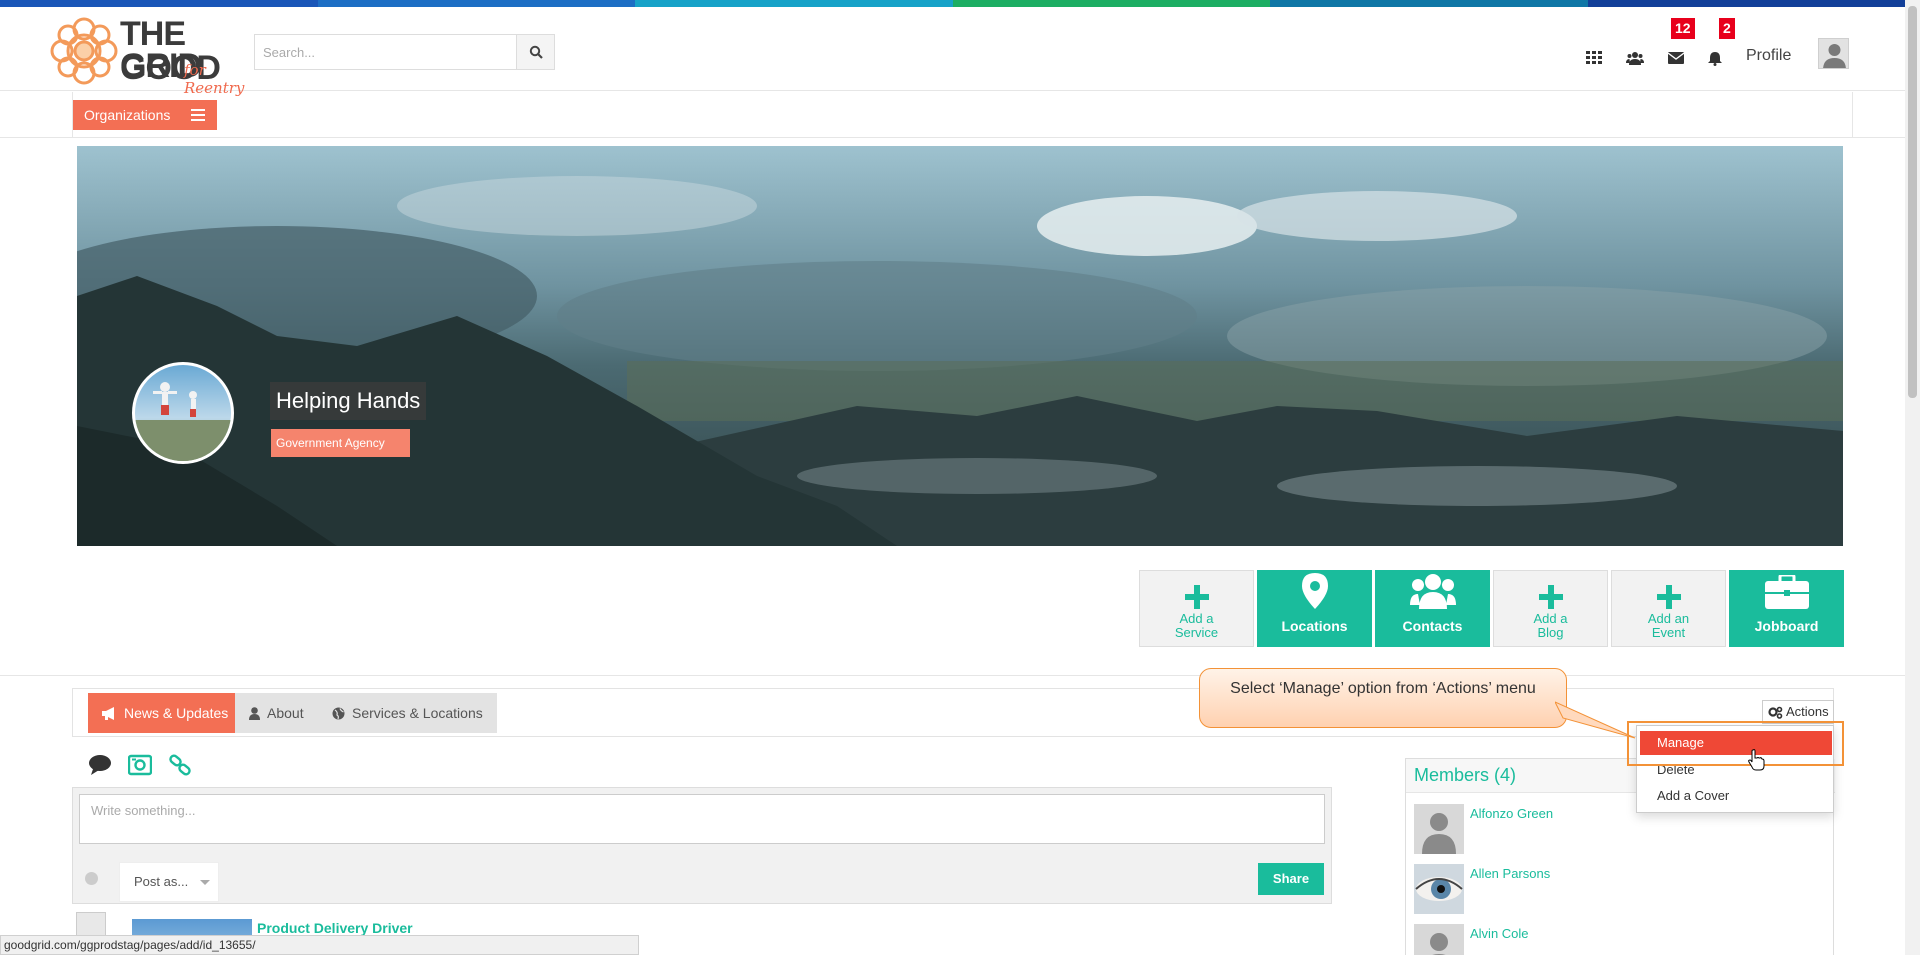 The height and width of the screenshot is (955, 1920). Describe the element at coordinates (198, 115) in the screenshot. I see `hamburger-menu-icon` at that location.